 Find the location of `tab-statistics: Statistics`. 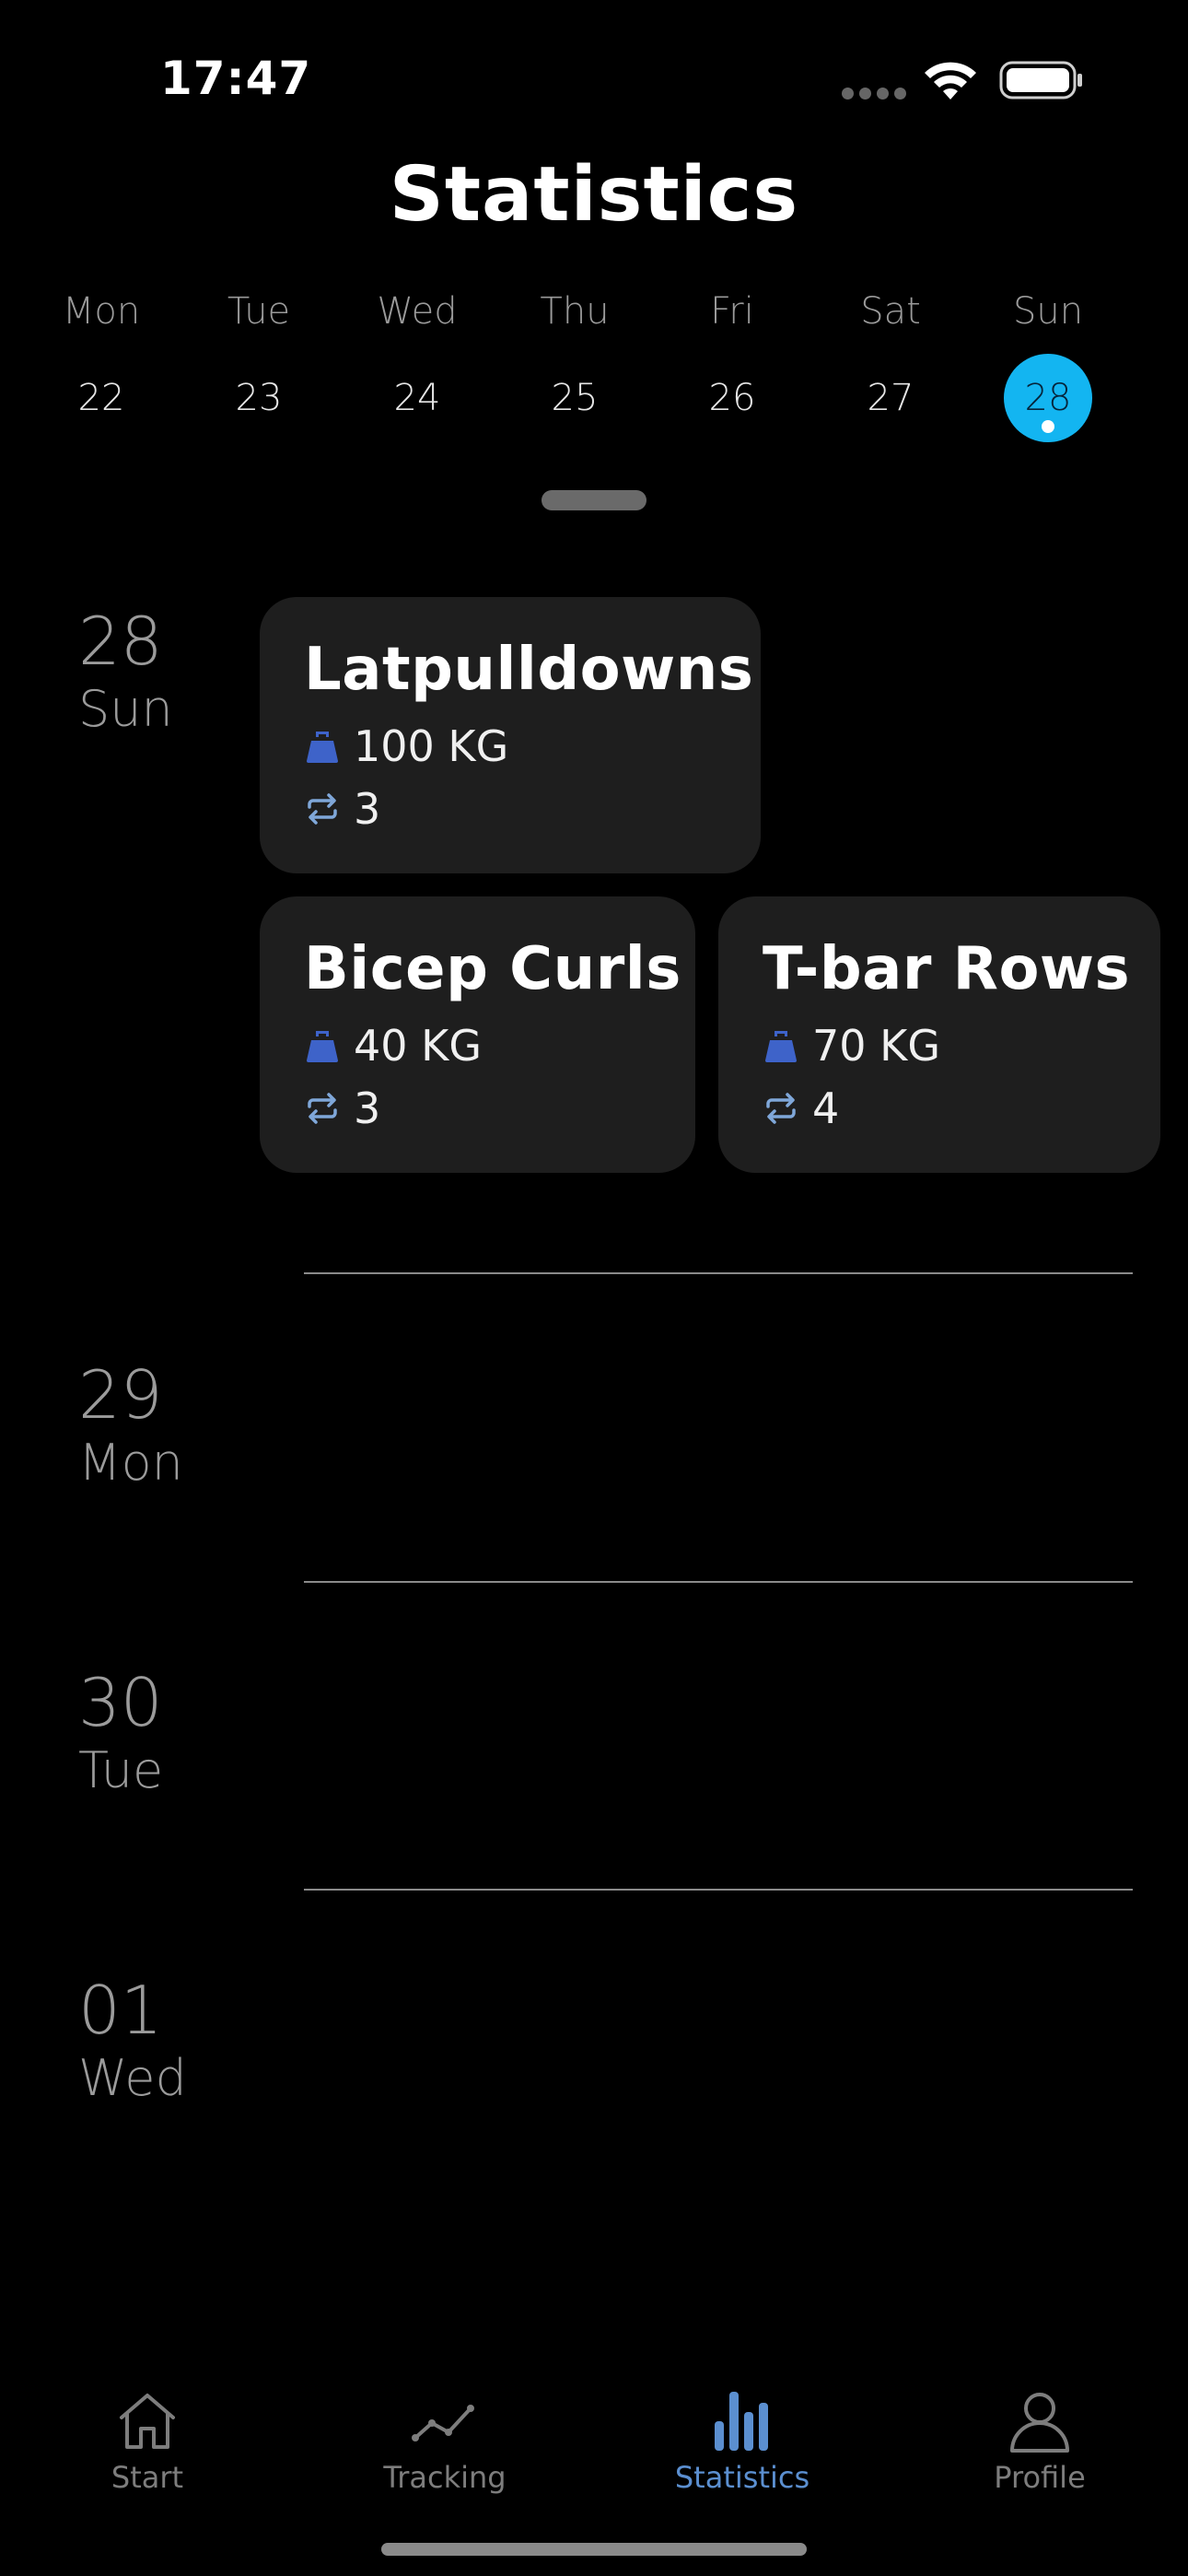

tab-statistics: Statistics is located at coordinates (742, 2446).